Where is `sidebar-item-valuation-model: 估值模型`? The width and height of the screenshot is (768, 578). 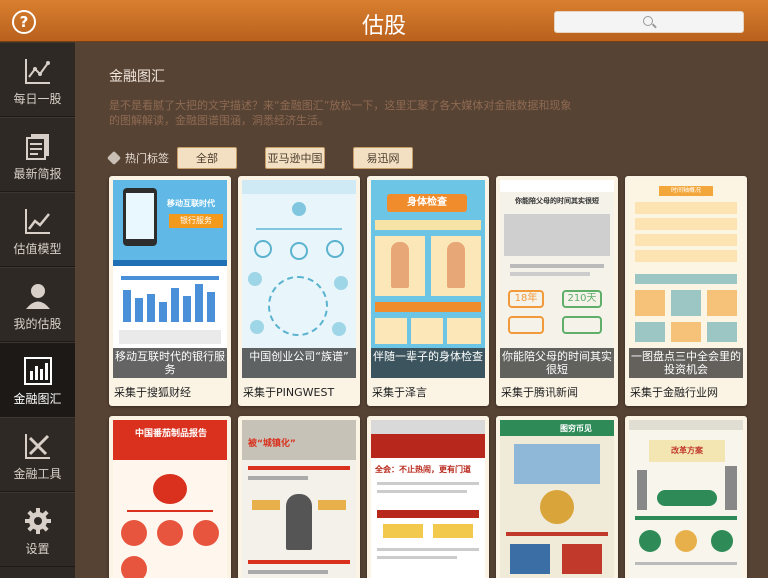
sidebar-item-valuation-model: 估值模型 is located at coordinates (37, 229).